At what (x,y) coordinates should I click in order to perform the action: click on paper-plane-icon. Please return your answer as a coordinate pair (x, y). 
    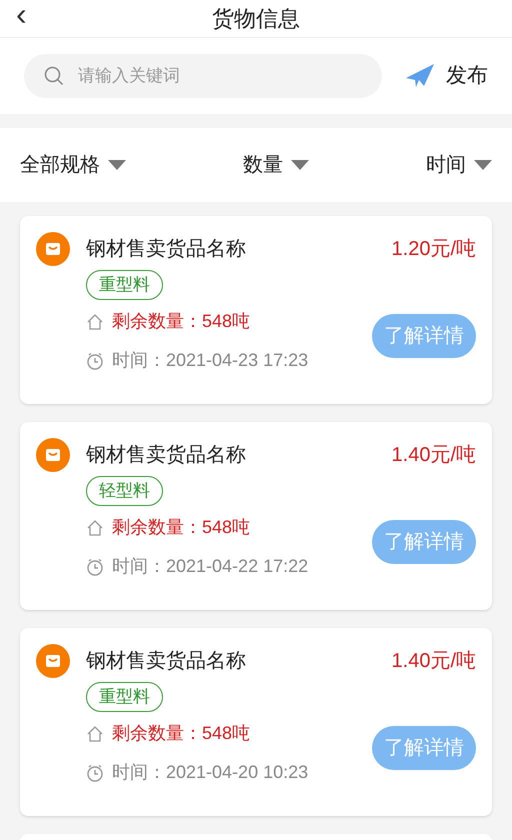
    Looking at the image, I should click on (420, 76).